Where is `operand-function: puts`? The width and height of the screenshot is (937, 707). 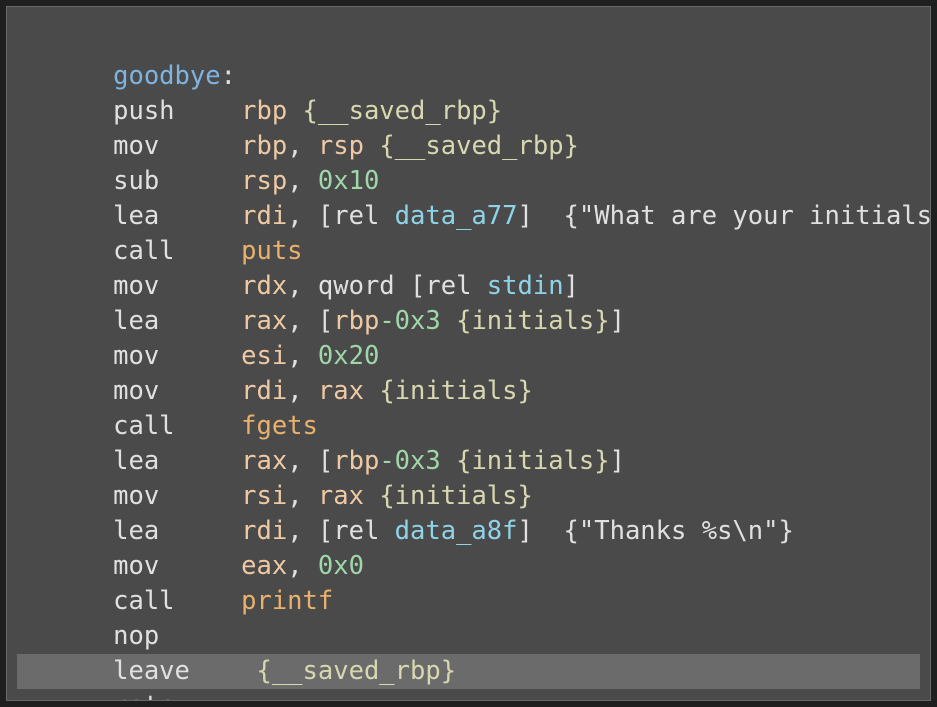
operand-function: puts is located at coordinates (271, 251).